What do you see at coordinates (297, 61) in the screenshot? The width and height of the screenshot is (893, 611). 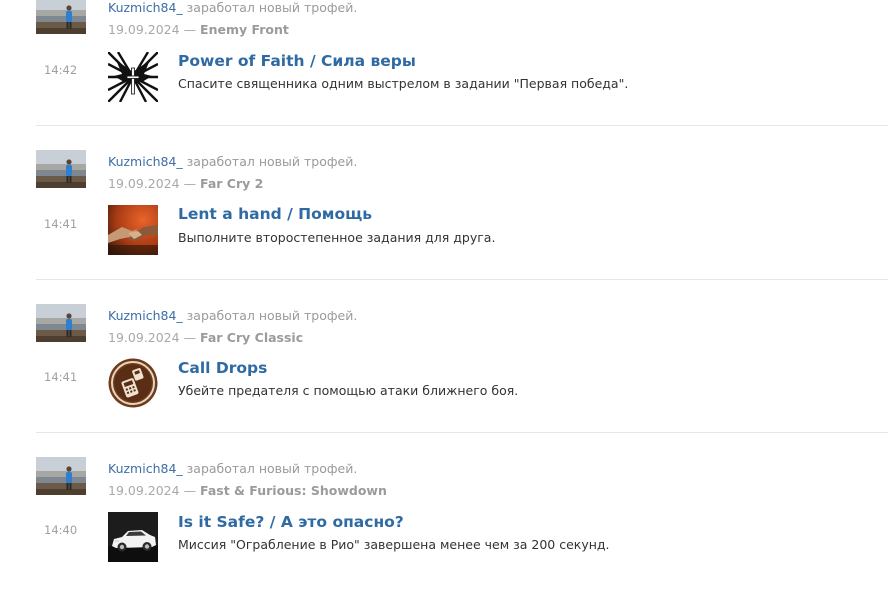 I see `trophy-title: Power of Faith / Сила веры` at bounding box center [297, 61].